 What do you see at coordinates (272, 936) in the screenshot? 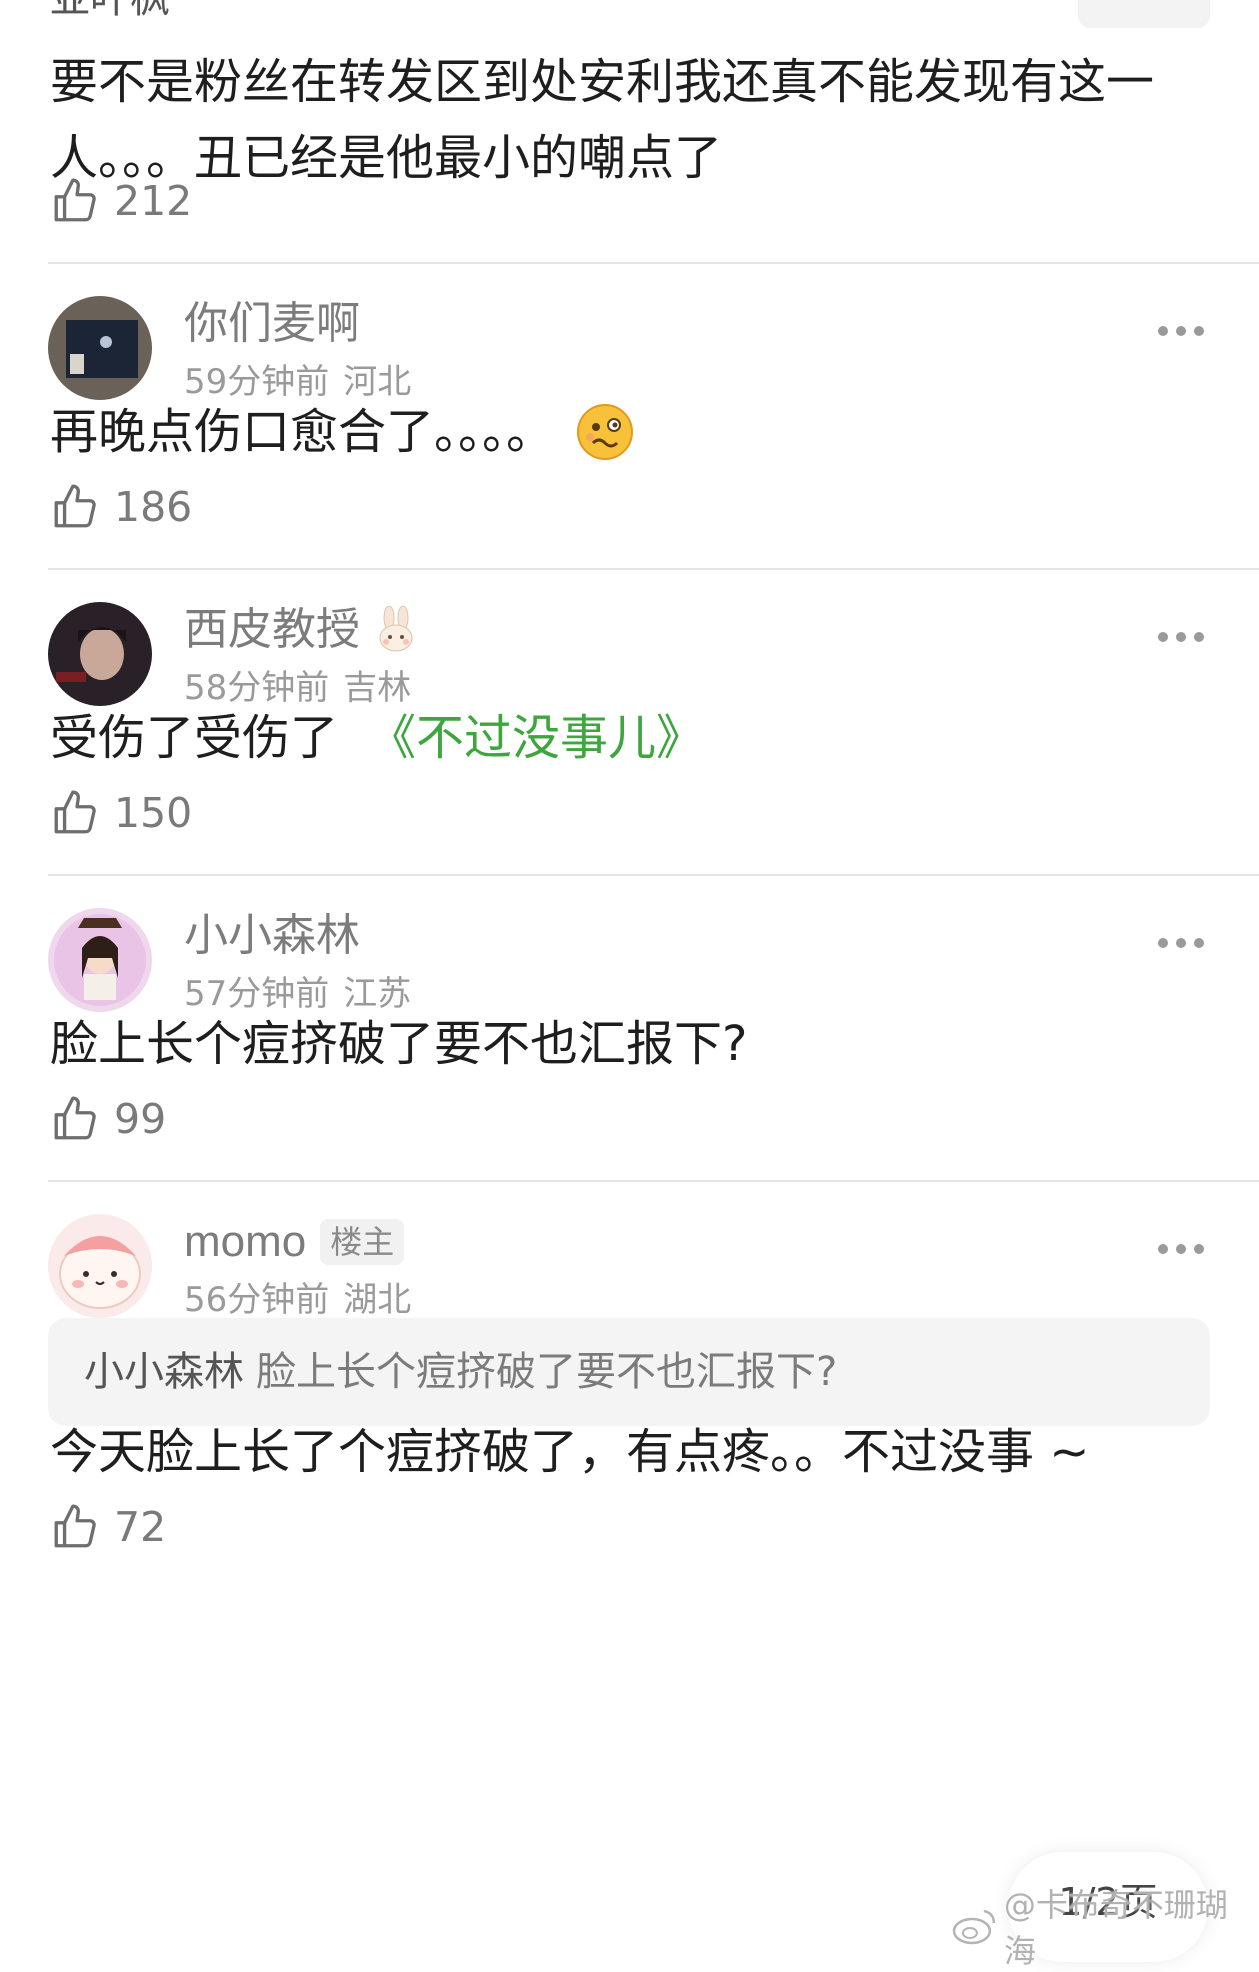
I see `username: 小小森林` at bounding box center [272, 936].